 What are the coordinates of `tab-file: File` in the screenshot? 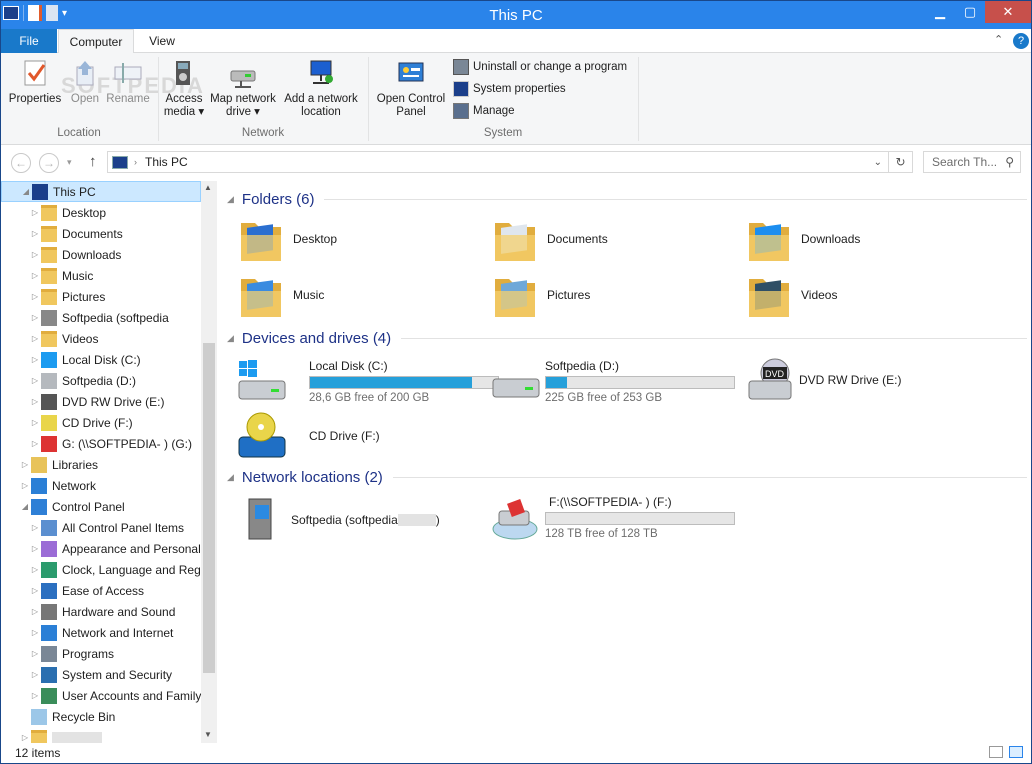 It's located at (29, 41).